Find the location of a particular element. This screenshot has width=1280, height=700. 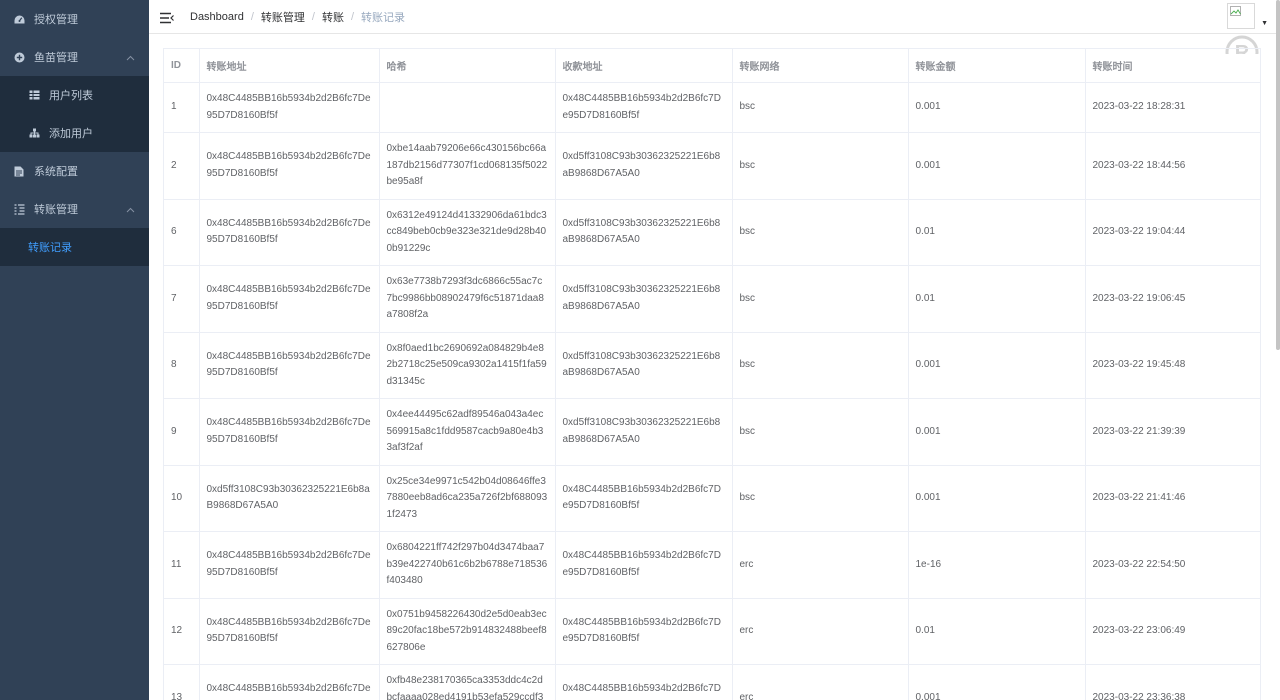

sidebar-item-transfer-records: 转账记录 is located at coordinates (74, 247).